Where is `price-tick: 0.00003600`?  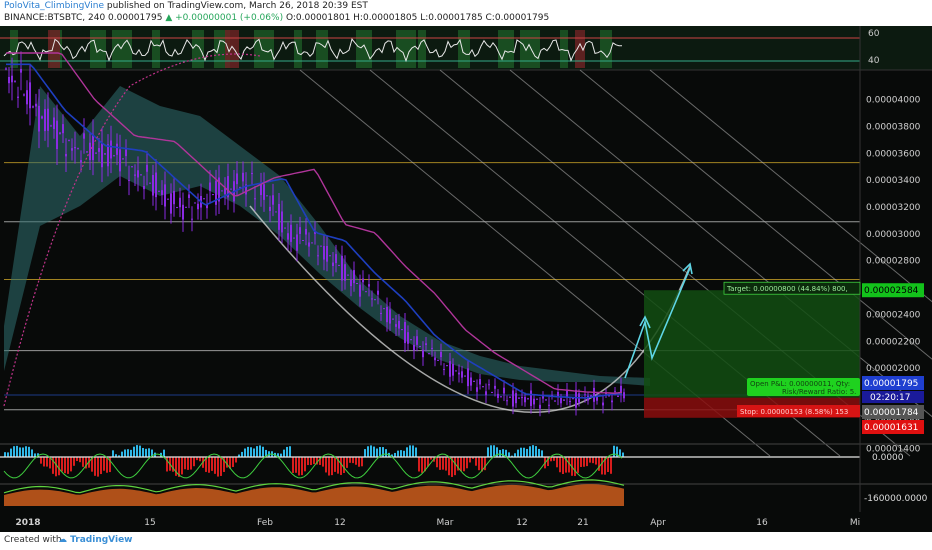 price-tick: 0.00003600 is located at coordinates (893, 154).